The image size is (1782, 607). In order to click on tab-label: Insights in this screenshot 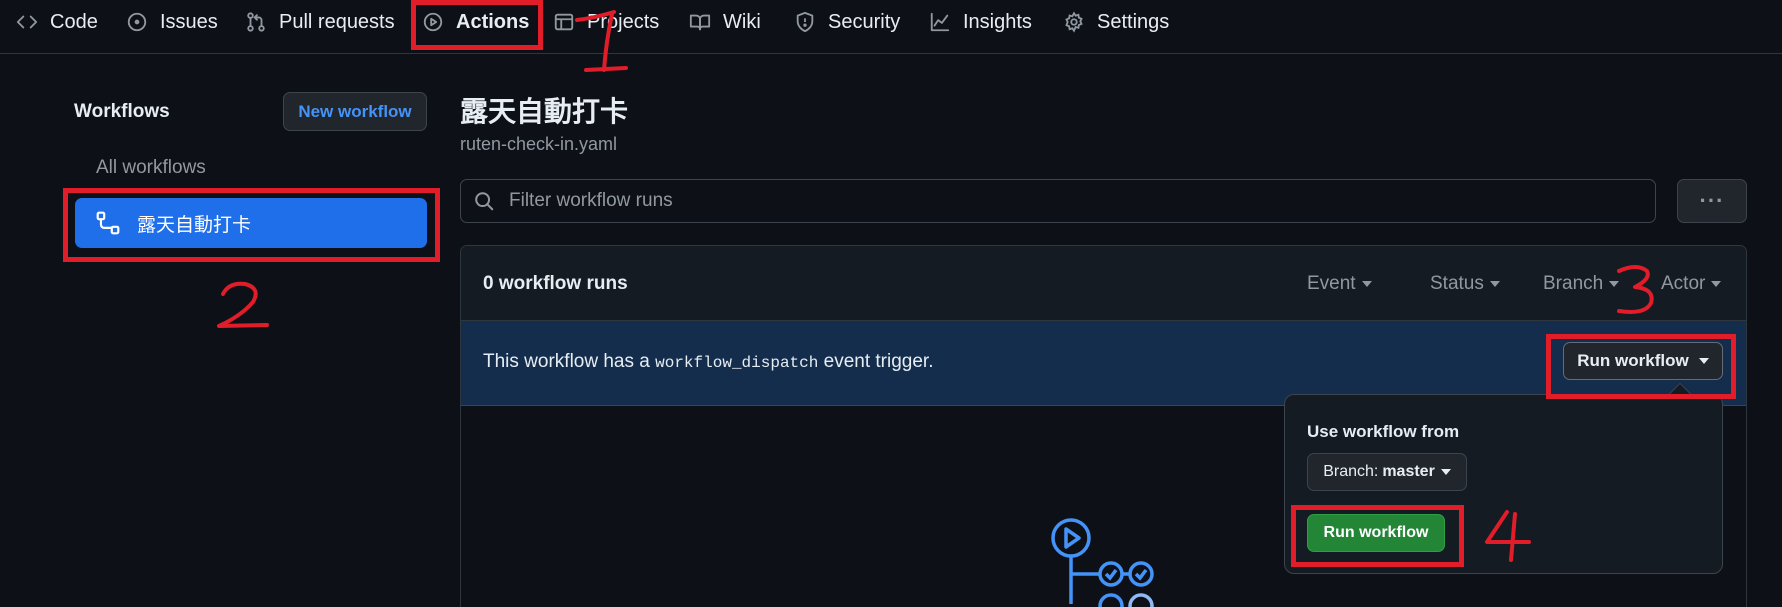, I will do `click(997, 21)`.